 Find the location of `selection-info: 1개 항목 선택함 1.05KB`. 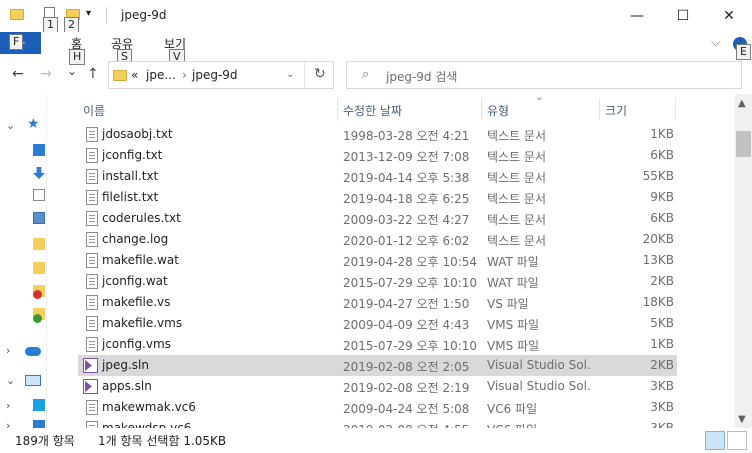

selection-info: 1개 항목 선택함 1.05KB is located at coordinates (162, 441).